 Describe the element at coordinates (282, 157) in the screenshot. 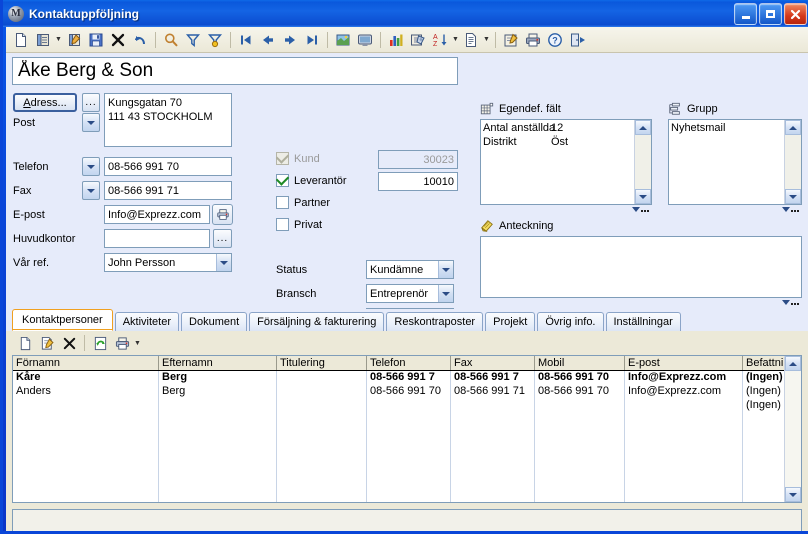

I see `kund-checkbox-box` at that location.